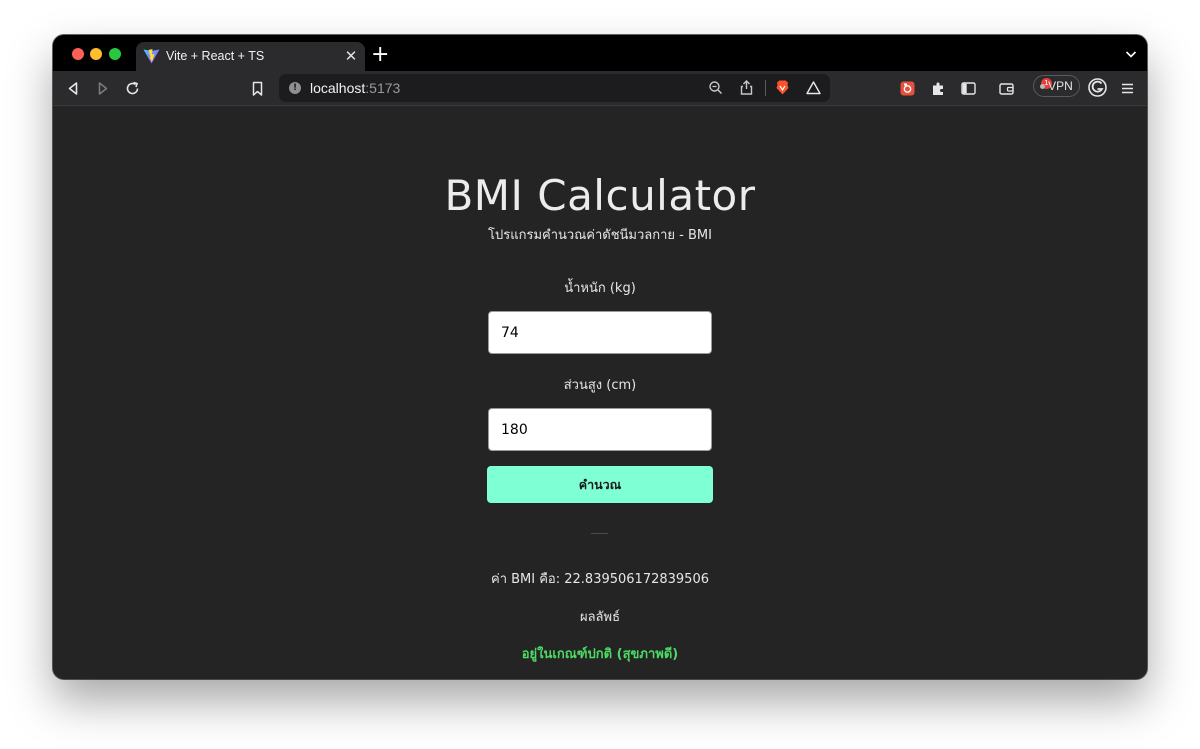 The image size is (1200, 749). I want to click on calculate-button: คำนวณ, so click(600, 484).